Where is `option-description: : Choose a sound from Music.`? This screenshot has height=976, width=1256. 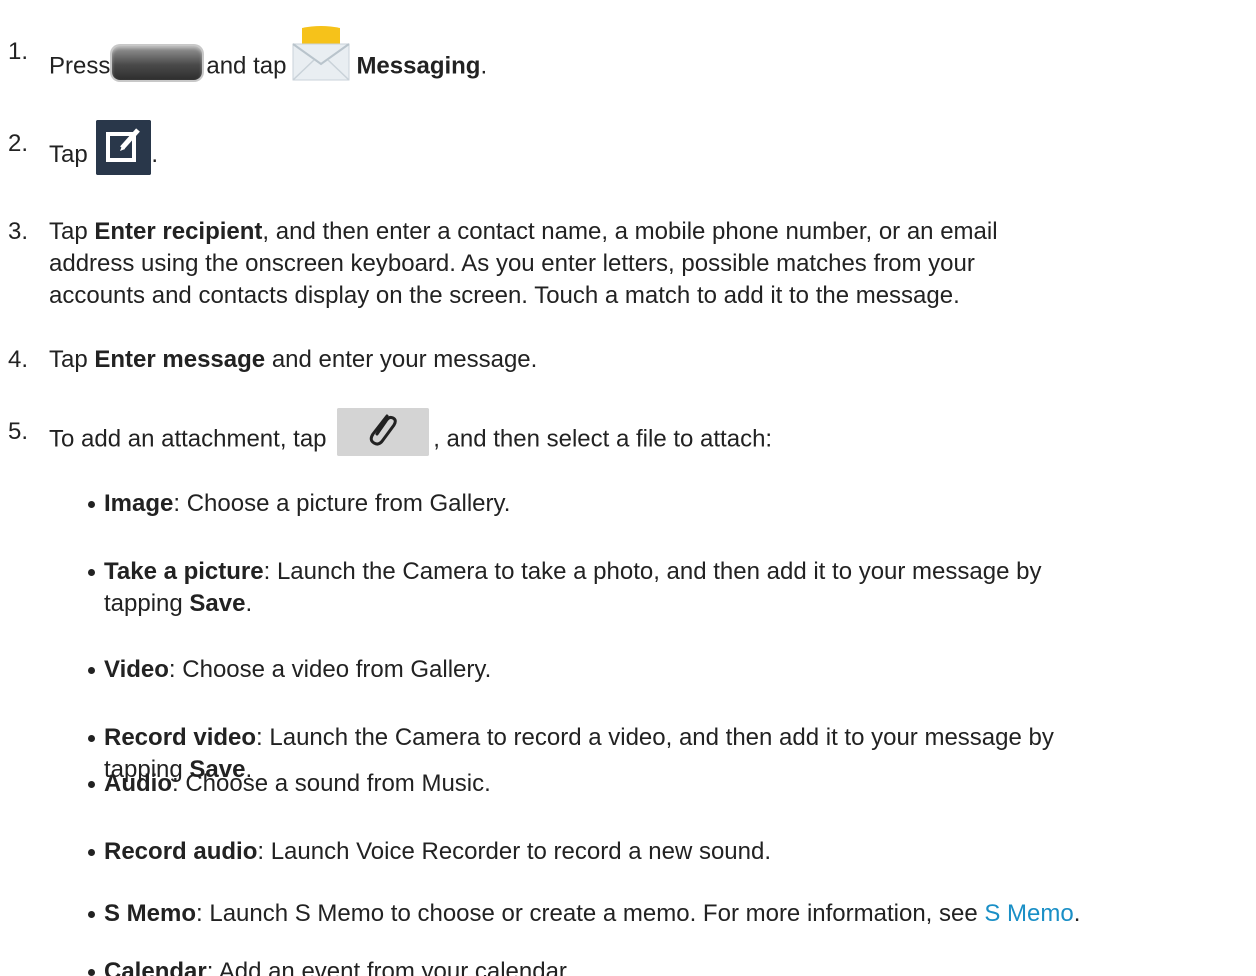
option-description: : Choose a sound from Music. is located at coordinates (331, 783).